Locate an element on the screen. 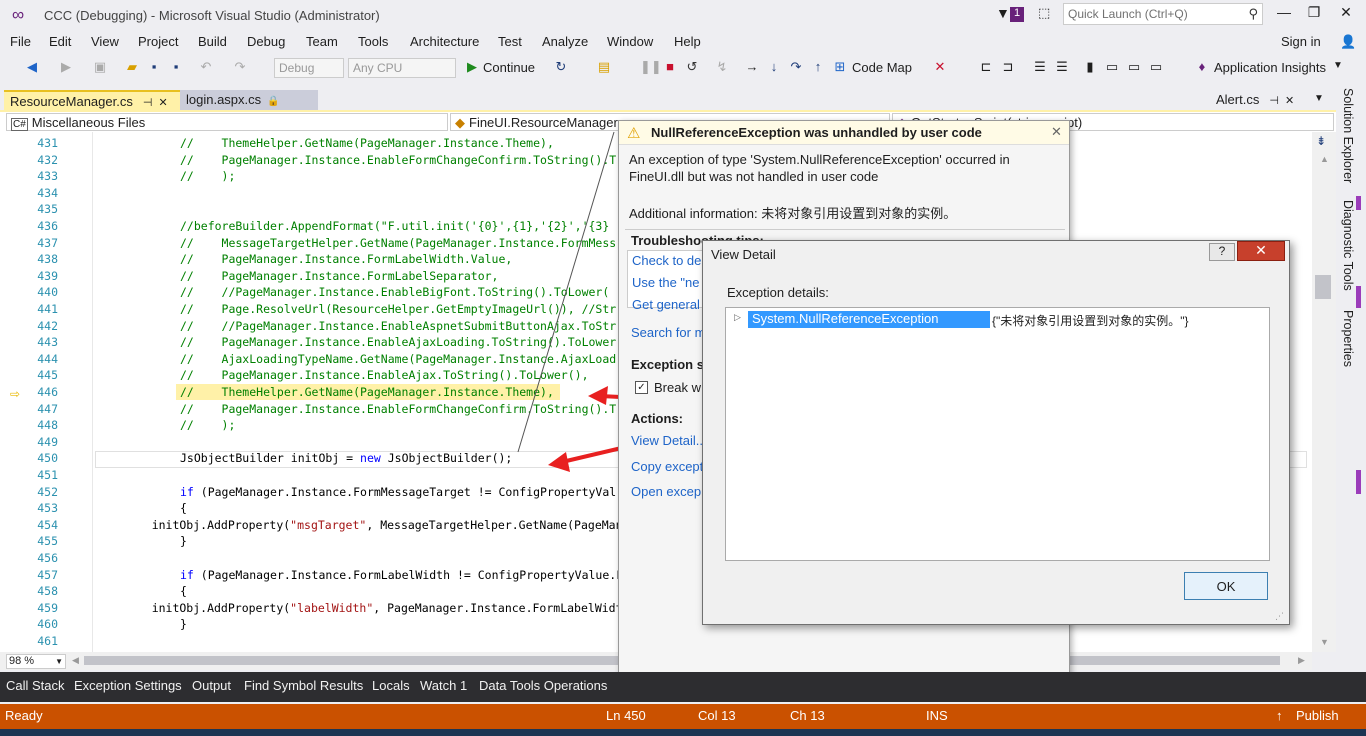 This screenshot has height=736, width=1366. resize-grip-icon: ⋰ is located at coordinates (1279, 616).